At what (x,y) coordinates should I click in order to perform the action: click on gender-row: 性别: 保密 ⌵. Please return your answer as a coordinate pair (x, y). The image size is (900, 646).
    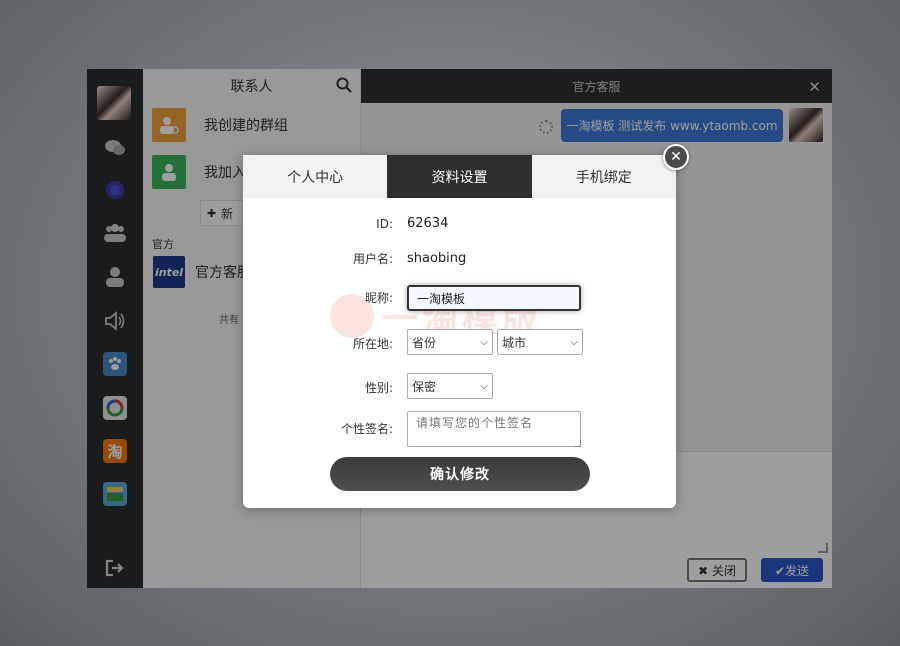
    Looking at the image, I should click on (459, 388).